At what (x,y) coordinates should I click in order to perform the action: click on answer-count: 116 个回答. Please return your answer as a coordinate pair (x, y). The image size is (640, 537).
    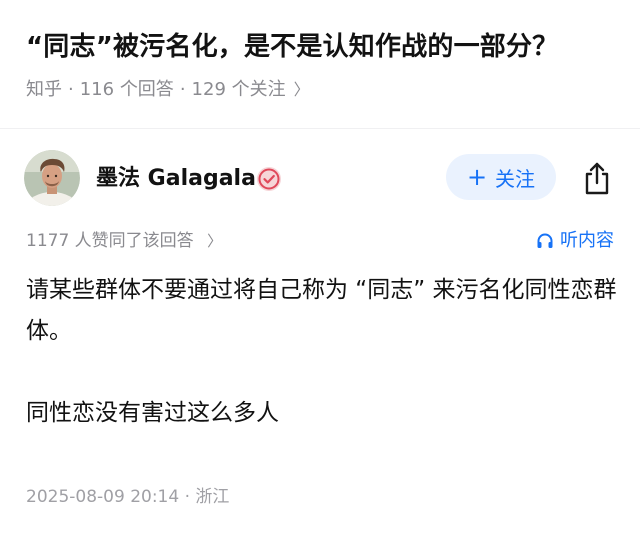
    Looking at the image, I should click on (126, 89).